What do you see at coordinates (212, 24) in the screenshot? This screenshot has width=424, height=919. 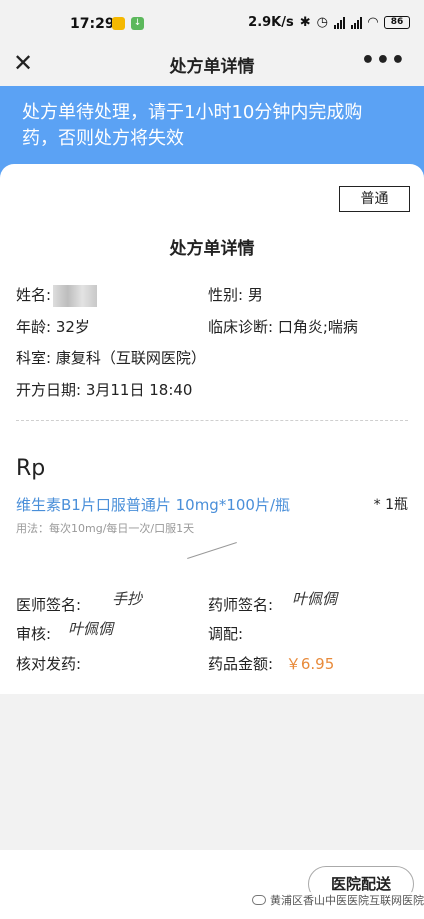 I see `status-bar: 17:29 ↓ 2.9K/s ✱ ◷ ◠ 86` at bounding box center [212, 24].